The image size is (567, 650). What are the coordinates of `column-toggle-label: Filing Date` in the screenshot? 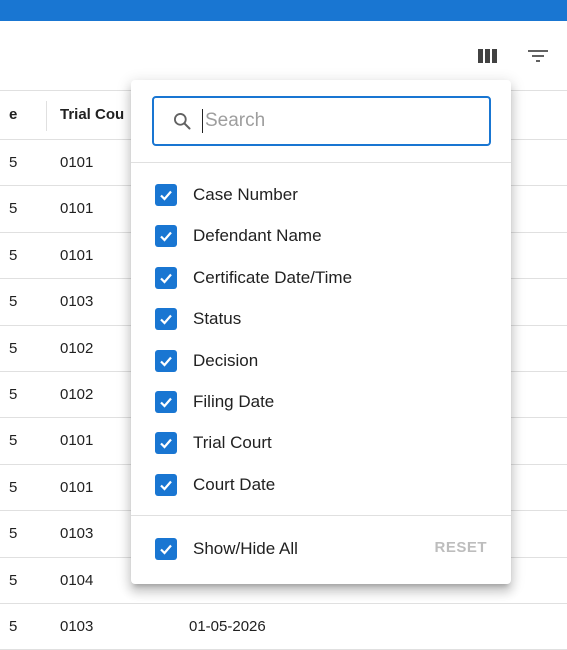 It's located at (234, 401).